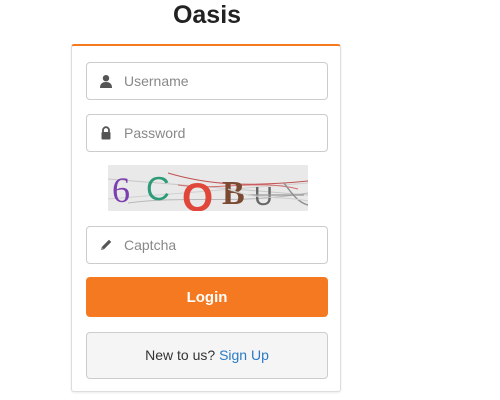 Image resolution: width=500 pixels, height=400 pixels. I want to click on signup-prompt: New to us? Sign Up, so click(207, 355).